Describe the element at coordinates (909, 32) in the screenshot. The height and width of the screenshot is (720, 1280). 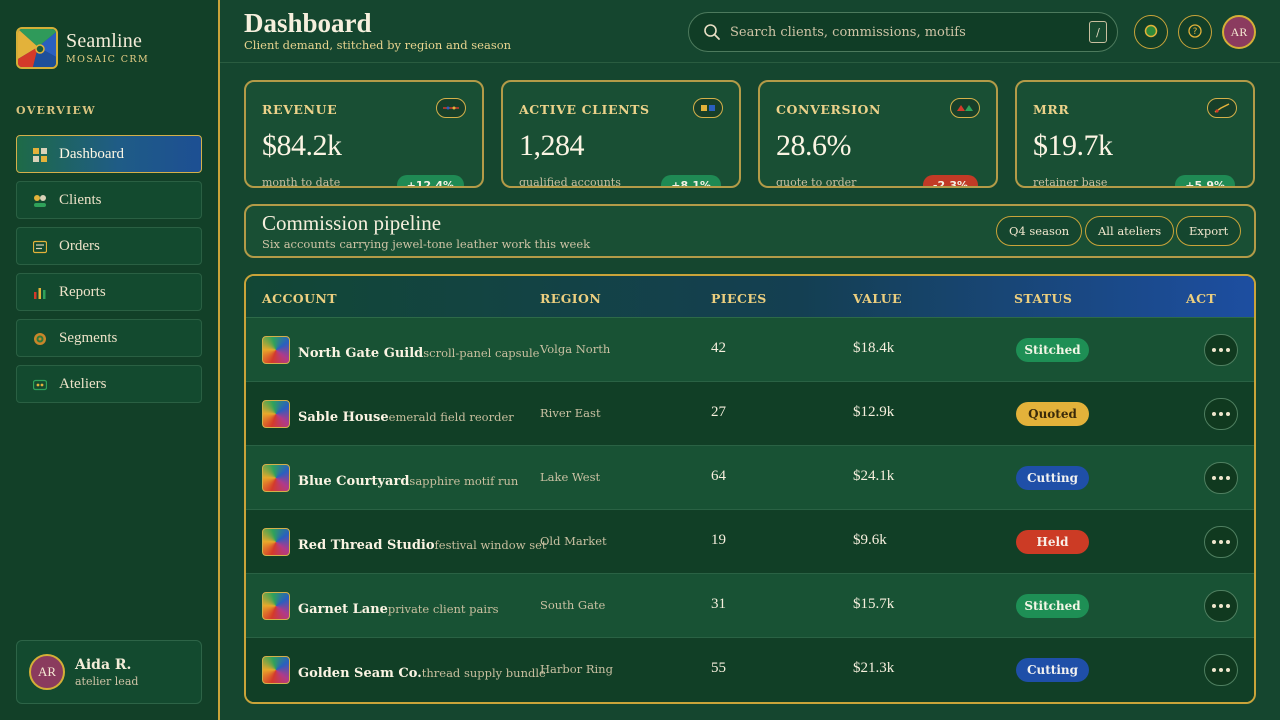
I see `search-input` at that location.